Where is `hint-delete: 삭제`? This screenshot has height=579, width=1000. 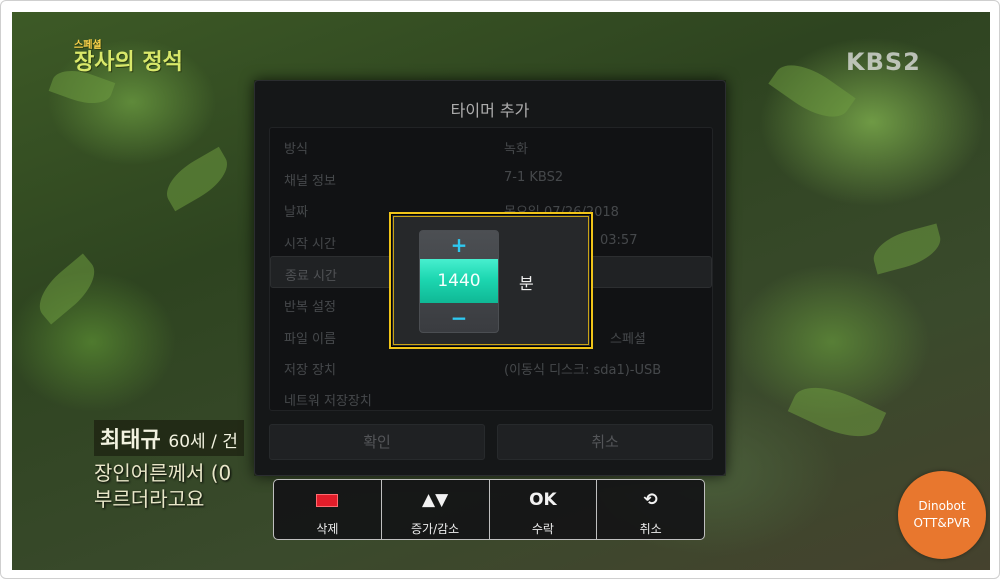
hint-delete: 삭제 is located at coordinates (328, 509).